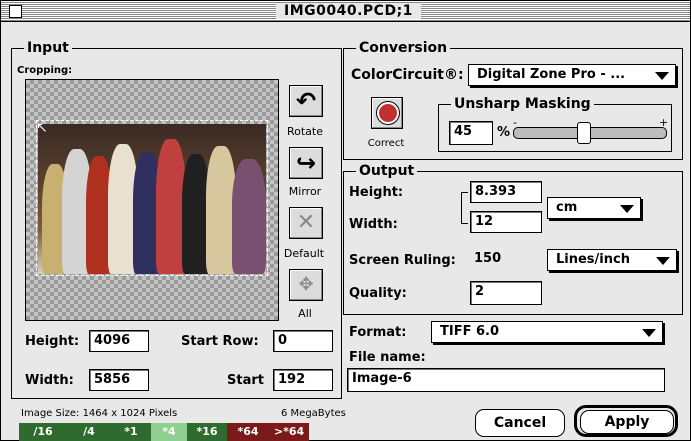  Describe the element at coordinates (42, 128) in the screenshot. I see `cursor-arrow-icon: ↖` at that location.